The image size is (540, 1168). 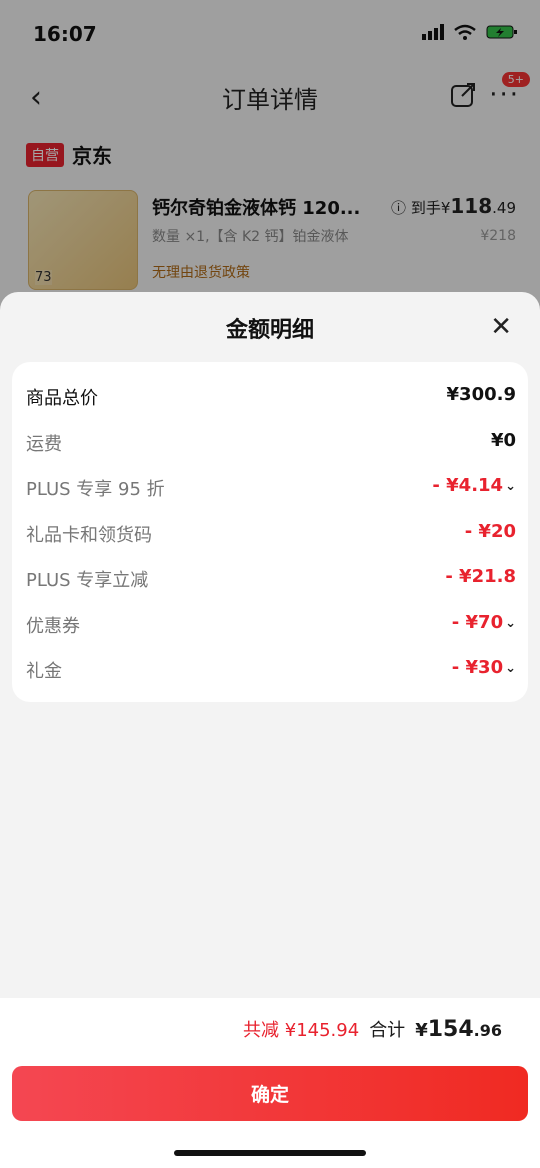 I want to click on row-label: 商品总价, so click(x=62, y=398).